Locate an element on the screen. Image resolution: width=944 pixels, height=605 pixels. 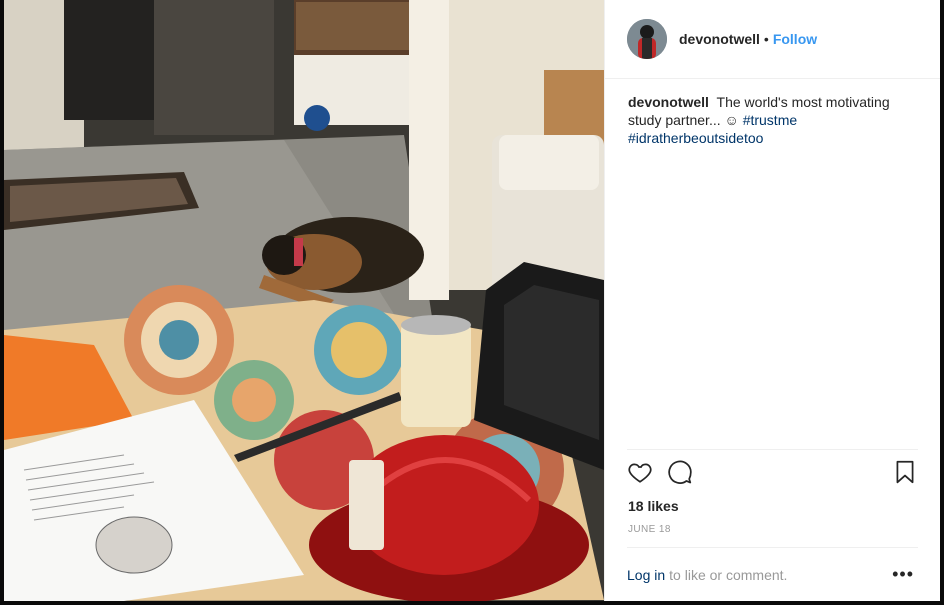
avatar is located at coordinates (647, 39).